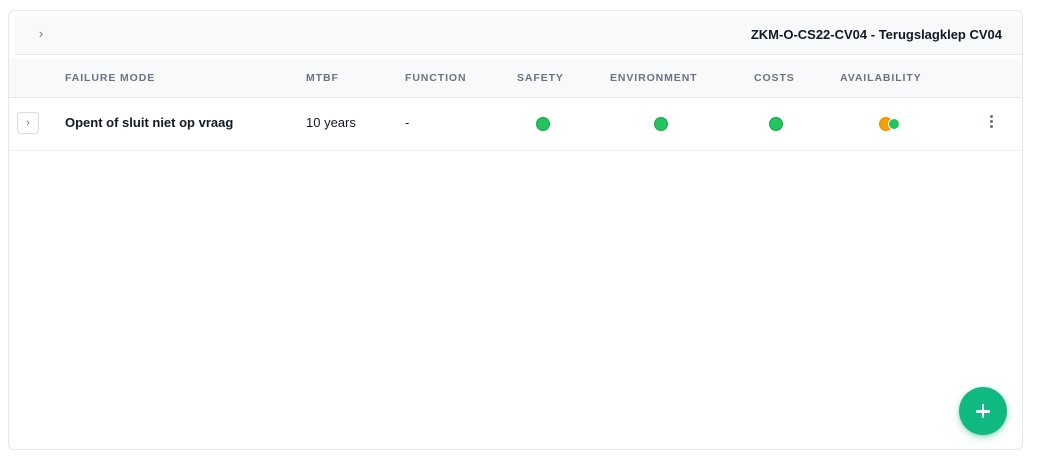 The image size is (1038, 462). I want to click on column-header-safety: SAFETY, so click(540, 78).